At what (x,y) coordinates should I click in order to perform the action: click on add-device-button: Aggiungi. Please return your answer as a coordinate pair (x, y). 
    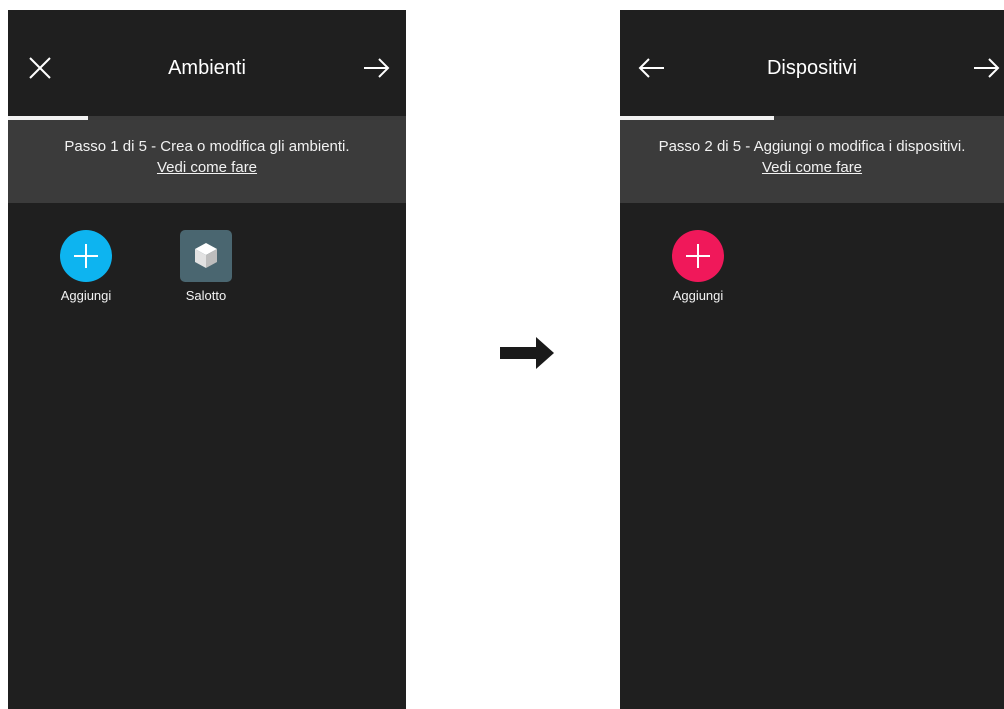
    Looking at the image, I should click on (698, 267).